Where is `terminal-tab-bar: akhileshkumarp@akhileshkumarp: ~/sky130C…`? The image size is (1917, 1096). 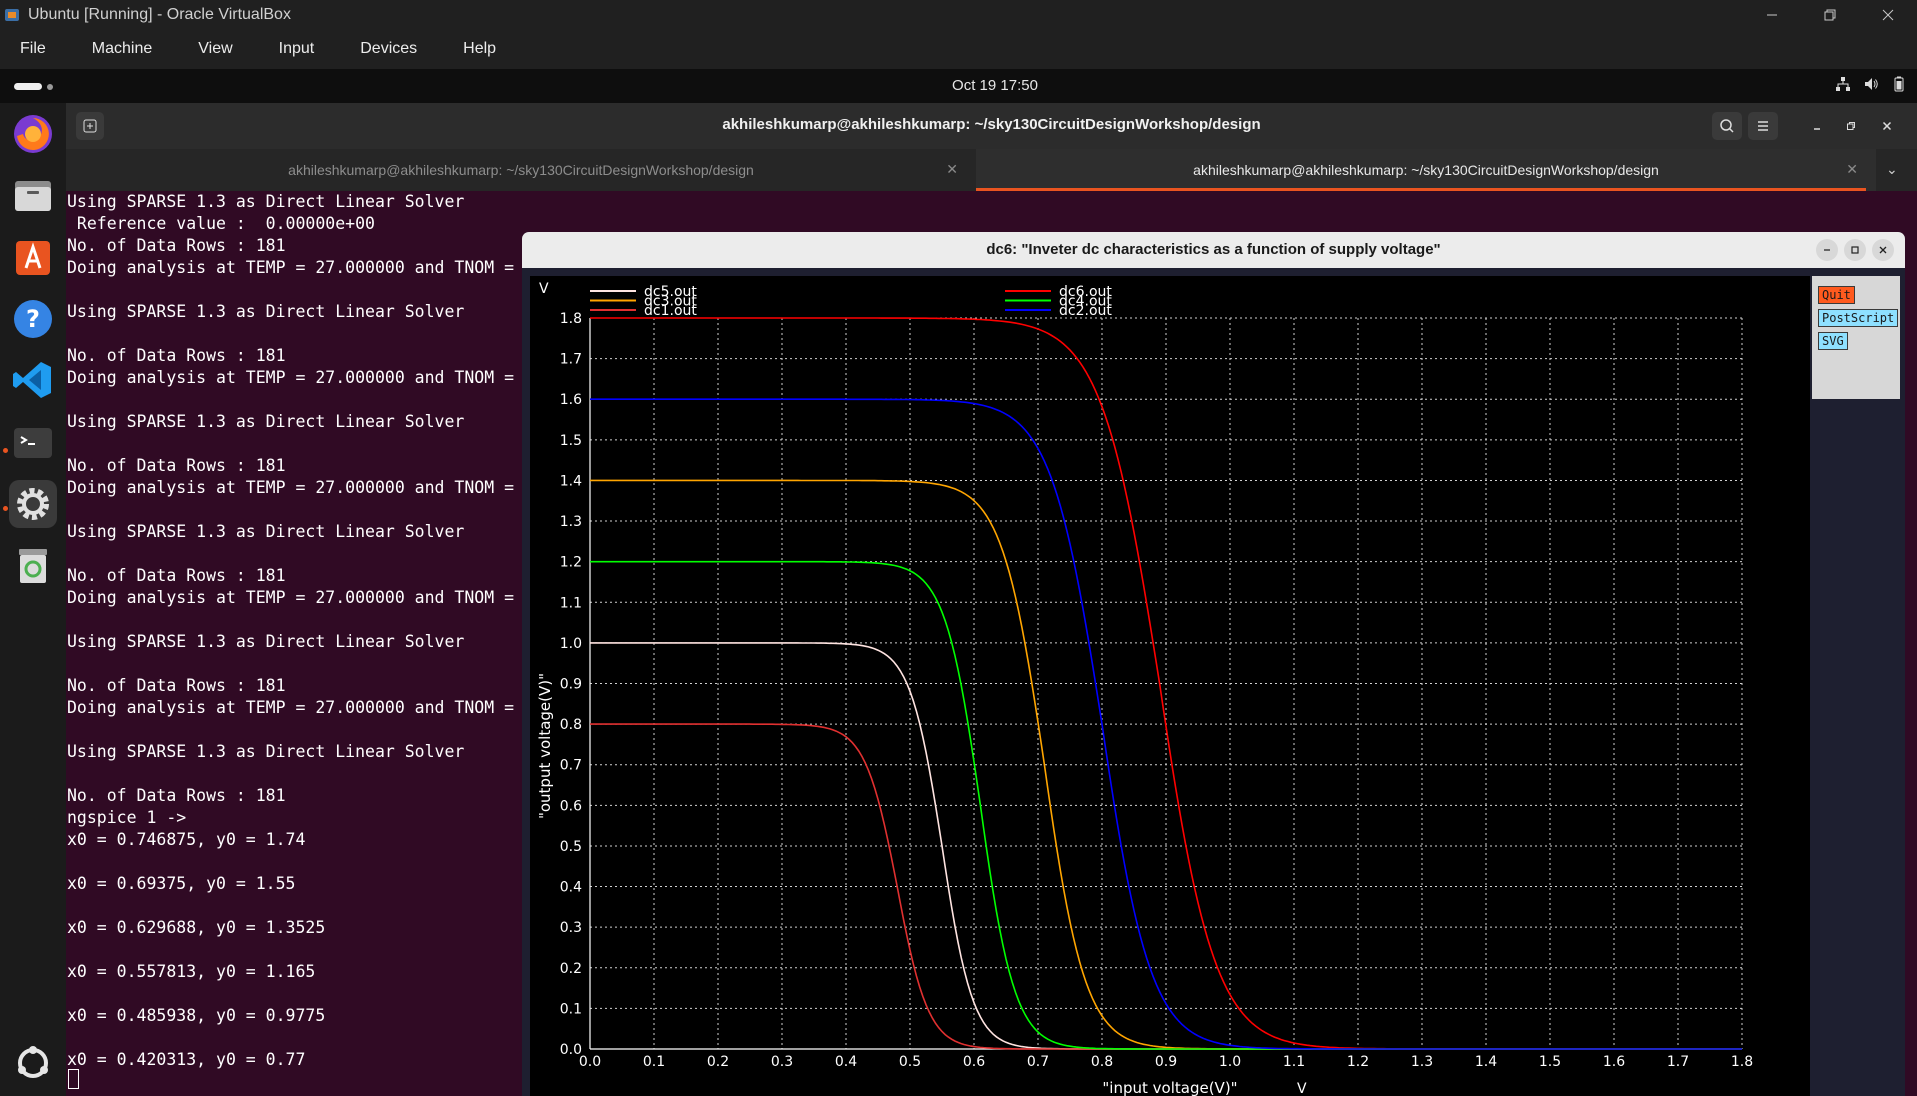
terminal-tab-bar: akhileshkumarp@akhileshkumarp: ~/sky130C… is located at coordinates (991, 170).